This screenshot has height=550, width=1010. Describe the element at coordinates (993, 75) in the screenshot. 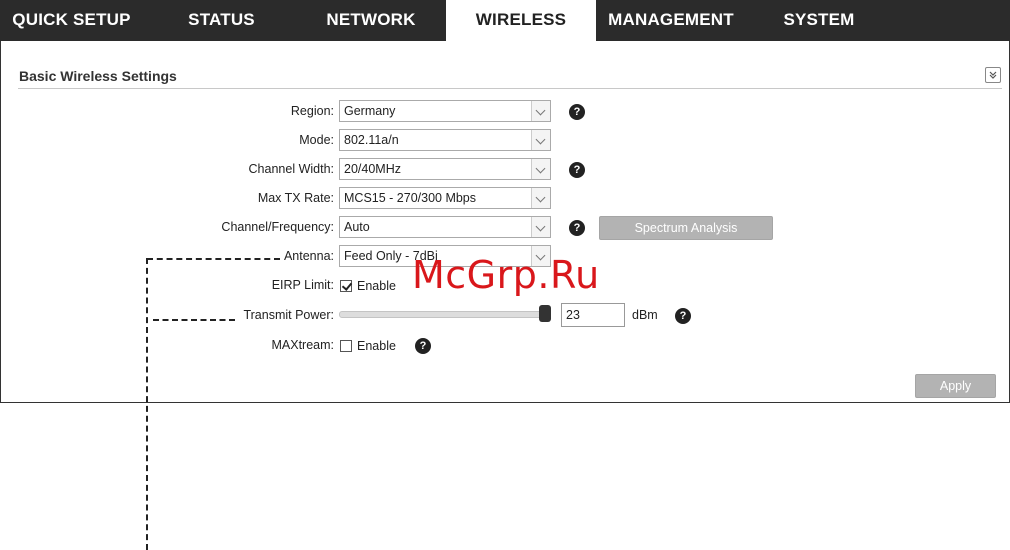

I see `double-chevron-down-icon` at that location.